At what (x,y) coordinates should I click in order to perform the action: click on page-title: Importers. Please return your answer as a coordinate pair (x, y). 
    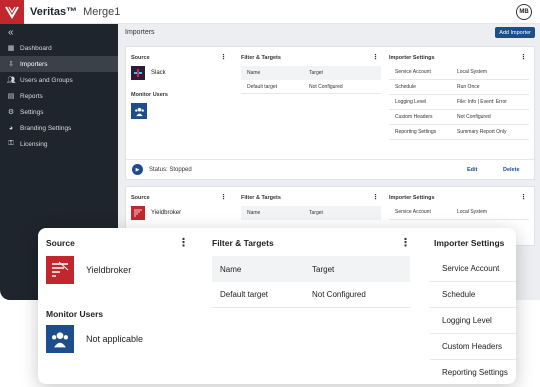
    Looking at the image, I should click on (329, 32).